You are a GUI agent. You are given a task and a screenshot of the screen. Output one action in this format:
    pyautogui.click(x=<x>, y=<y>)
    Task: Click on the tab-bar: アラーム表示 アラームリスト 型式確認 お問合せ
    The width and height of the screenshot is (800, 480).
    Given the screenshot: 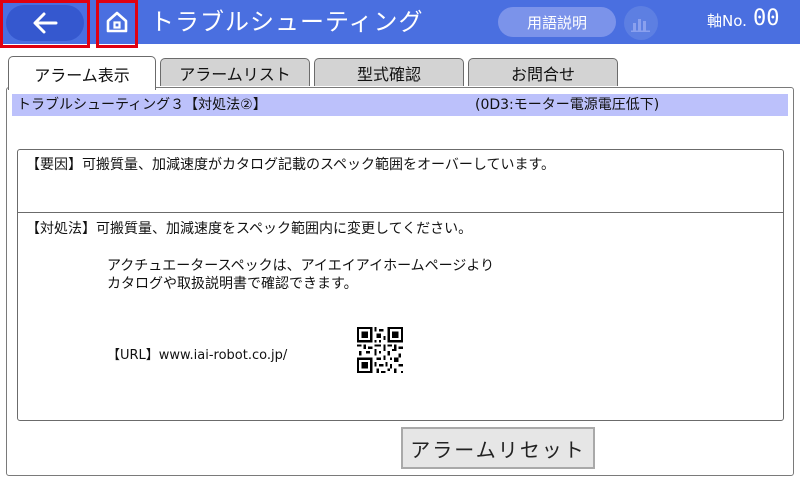 What is the action you would take?
    pyautogui.click(x=400, y=67)
    